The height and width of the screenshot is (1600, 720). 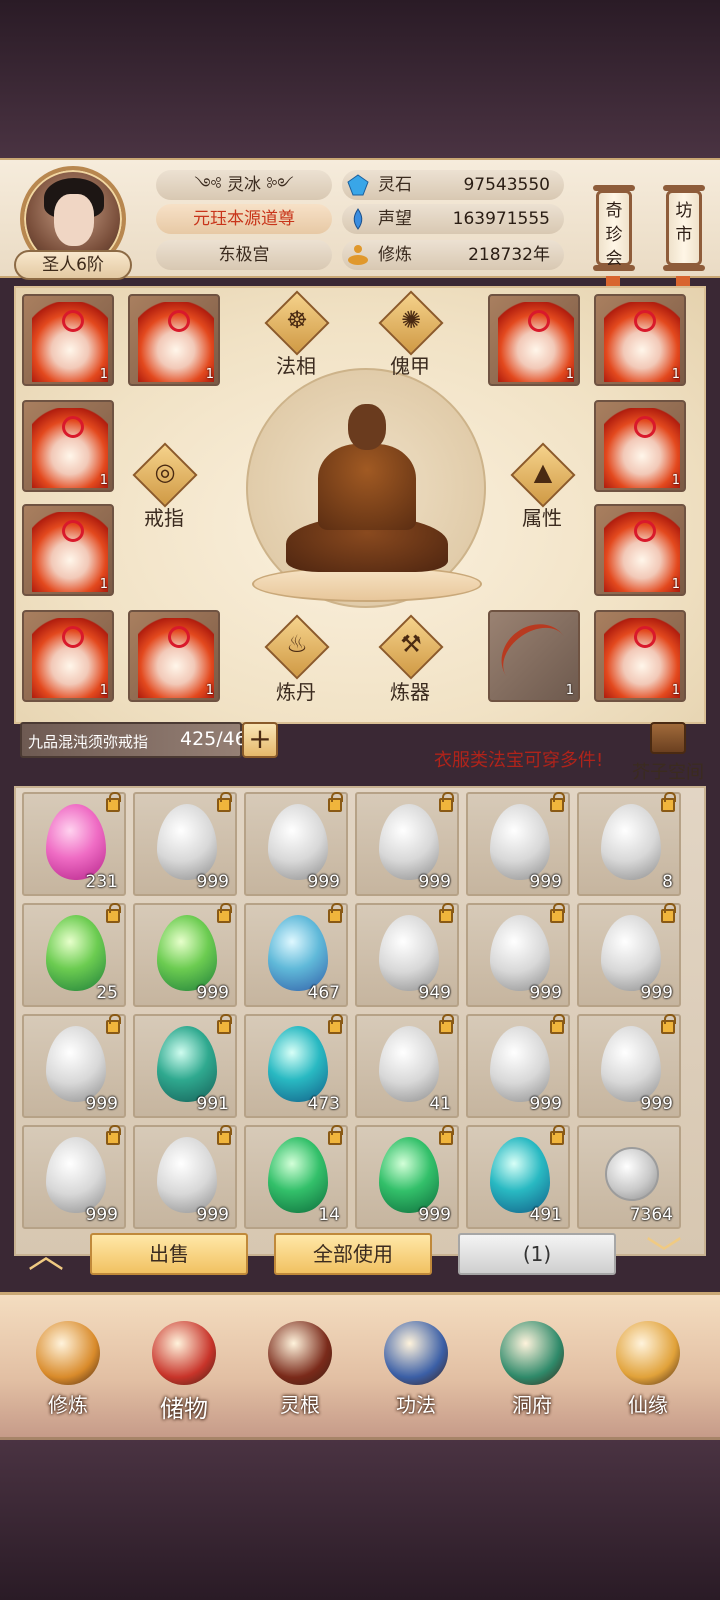 I want to click on nav-item-5: 洞府, so click(x=532, y=1371).